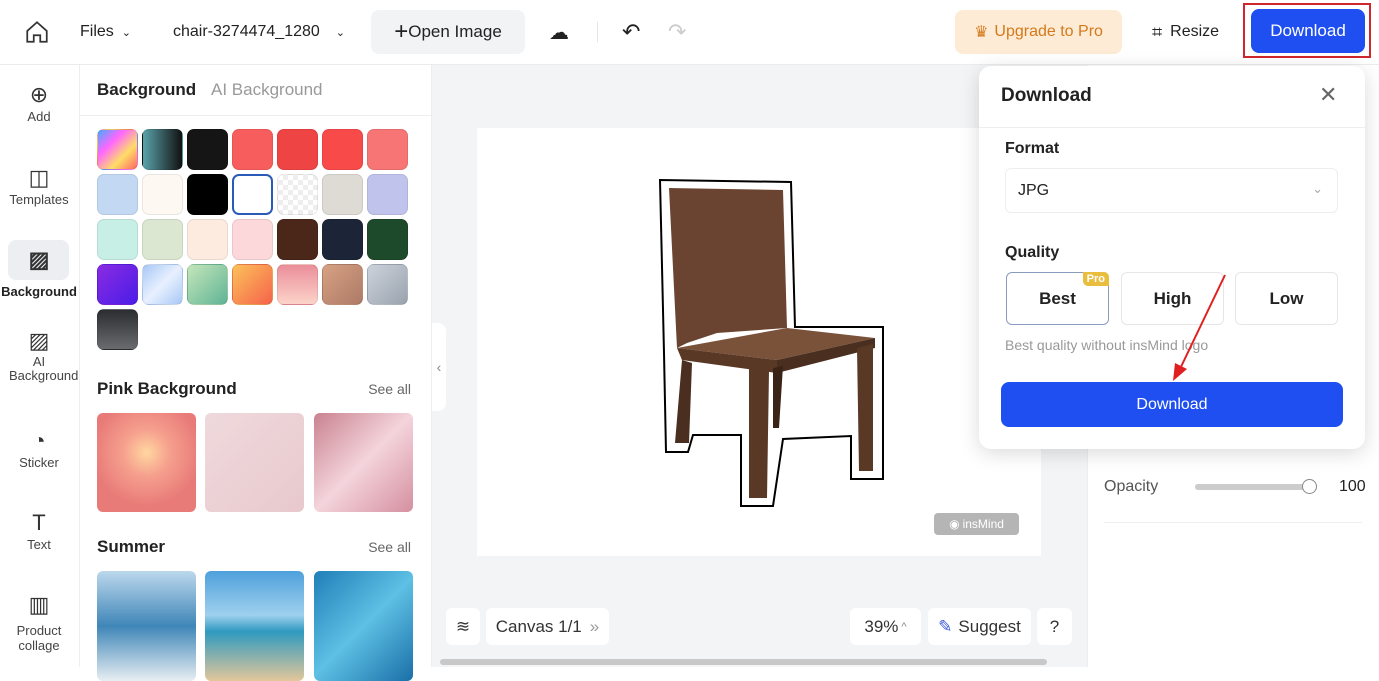  I want to click on redo-icon: ↷, so click(677, 32).